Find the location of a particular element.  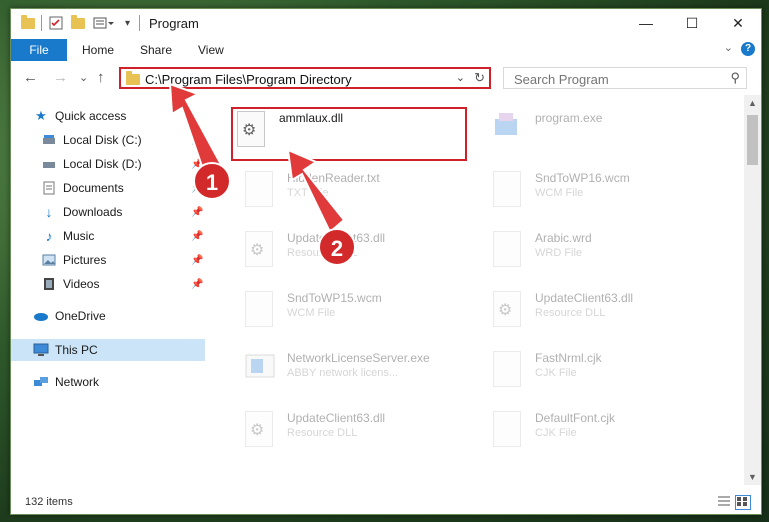

annotation-arrows is located at coordinates (257, 158).